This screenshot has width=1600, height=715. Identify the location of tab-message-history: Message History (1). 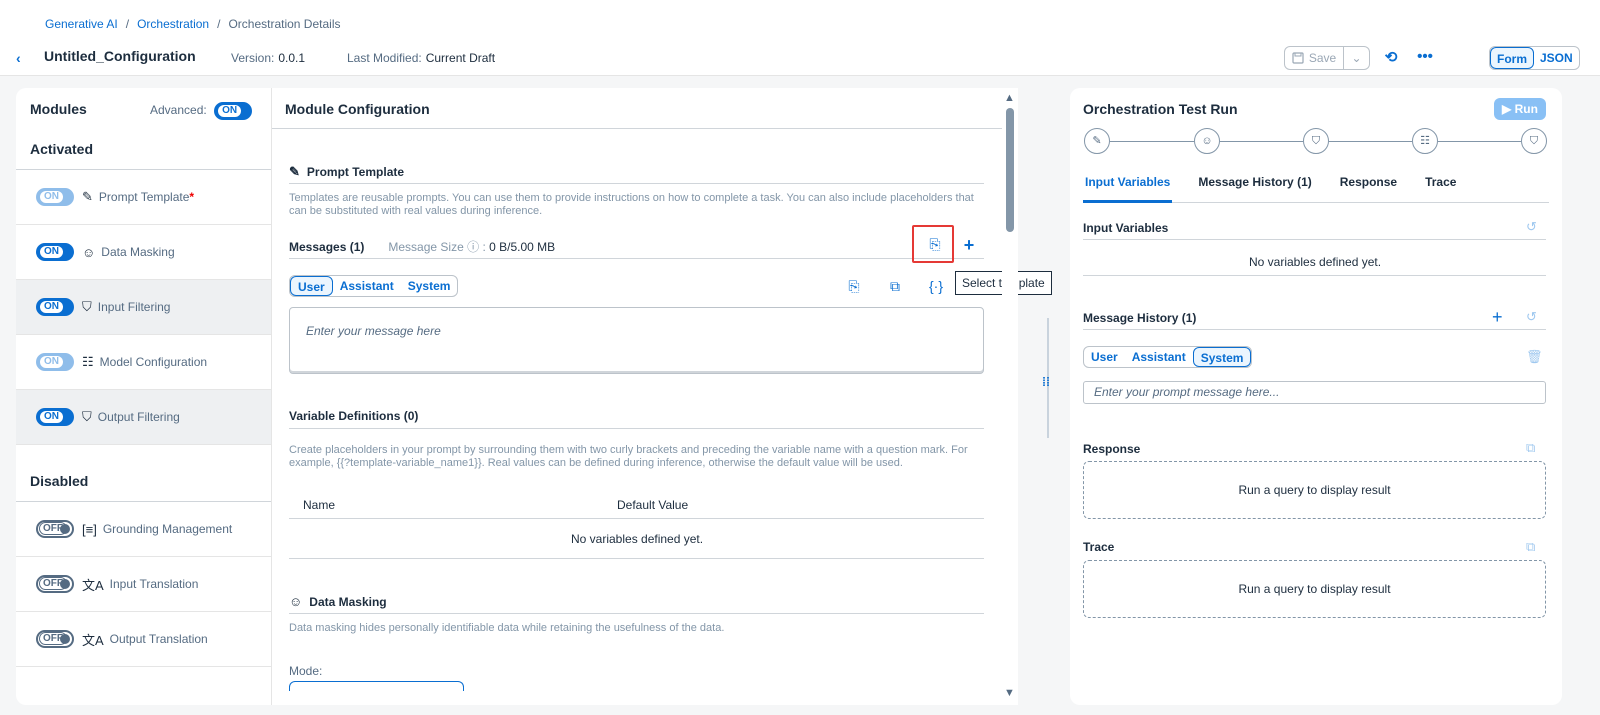
(1254, 189).